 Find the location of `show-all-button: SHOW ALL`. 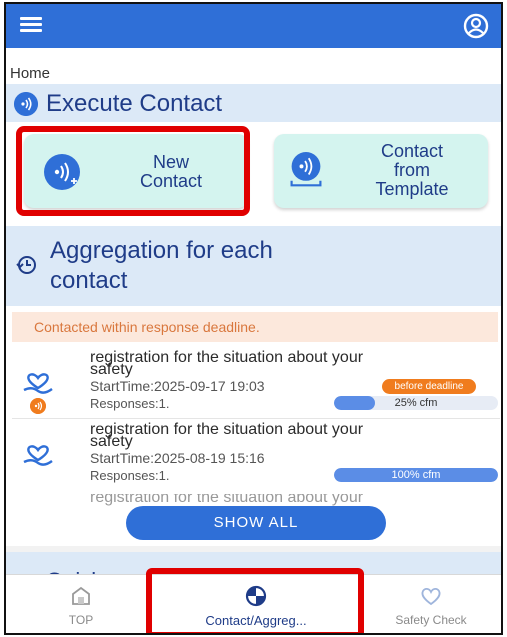

show-all-button: SHOW ALL is located at coordinates (256, 523).